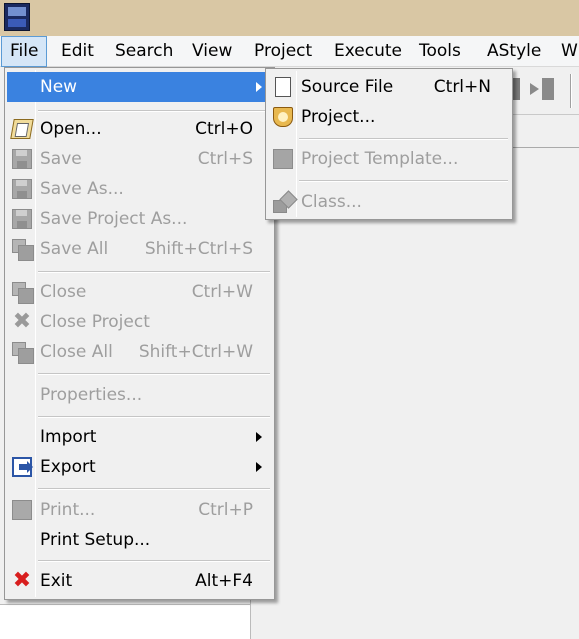  I want to click on save-all-icon, so click(23, 250).